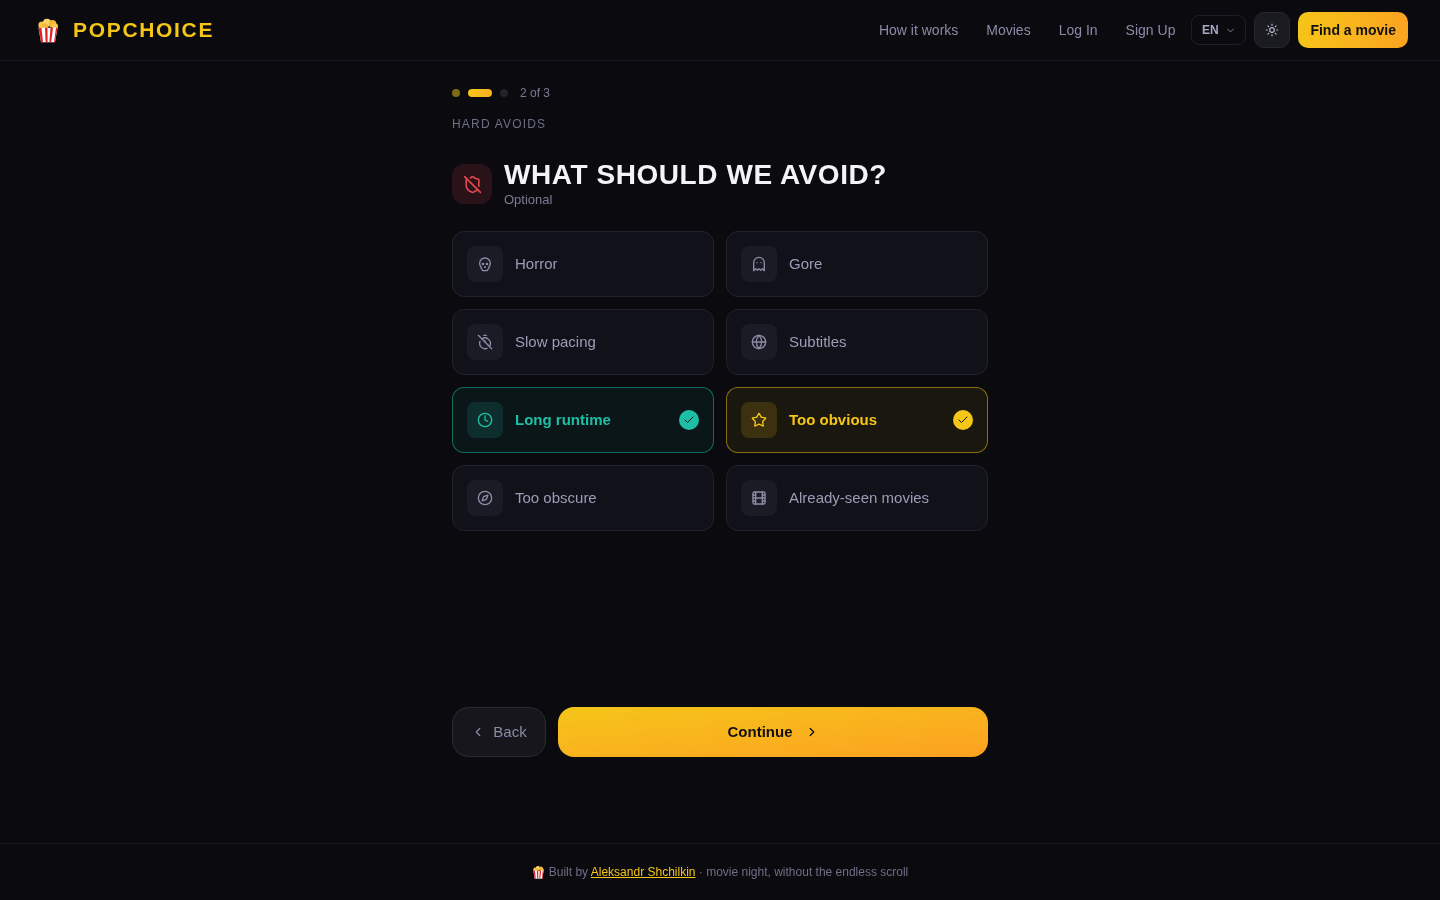 This screenshot has height=900, width=1440. I want to click on avoid-option-card: Long runtime, so click(583, 420).